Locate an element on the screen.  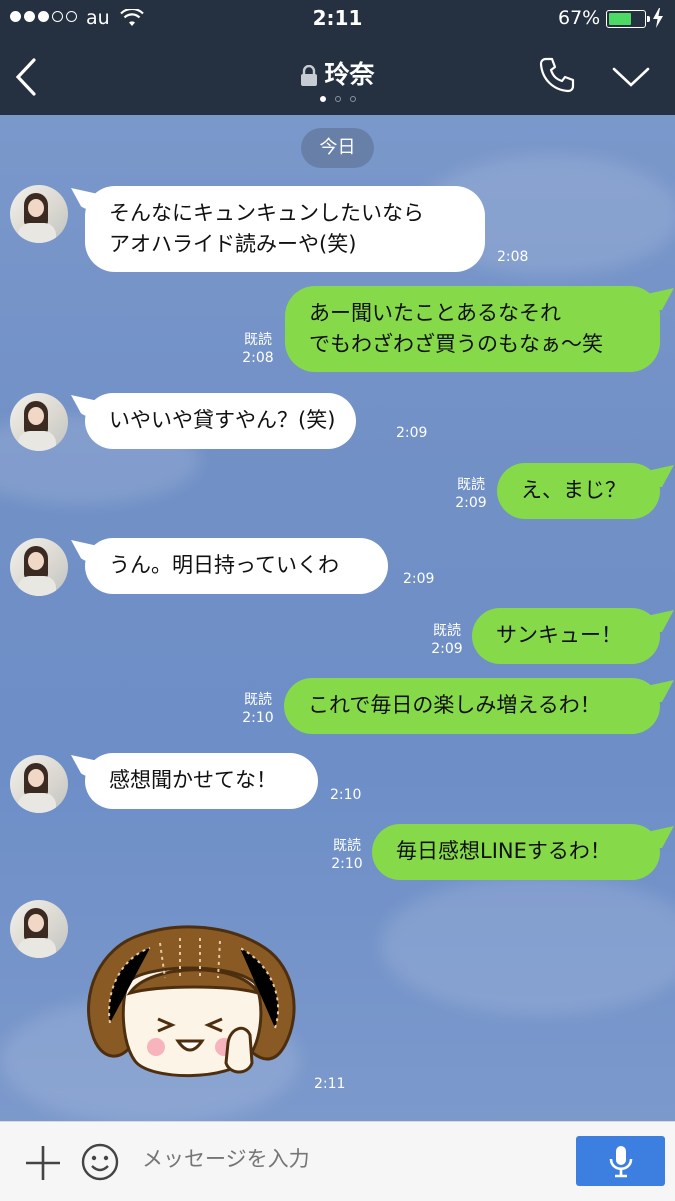
status-bar: au 2:11 67% is located at coordinates (337, 19).